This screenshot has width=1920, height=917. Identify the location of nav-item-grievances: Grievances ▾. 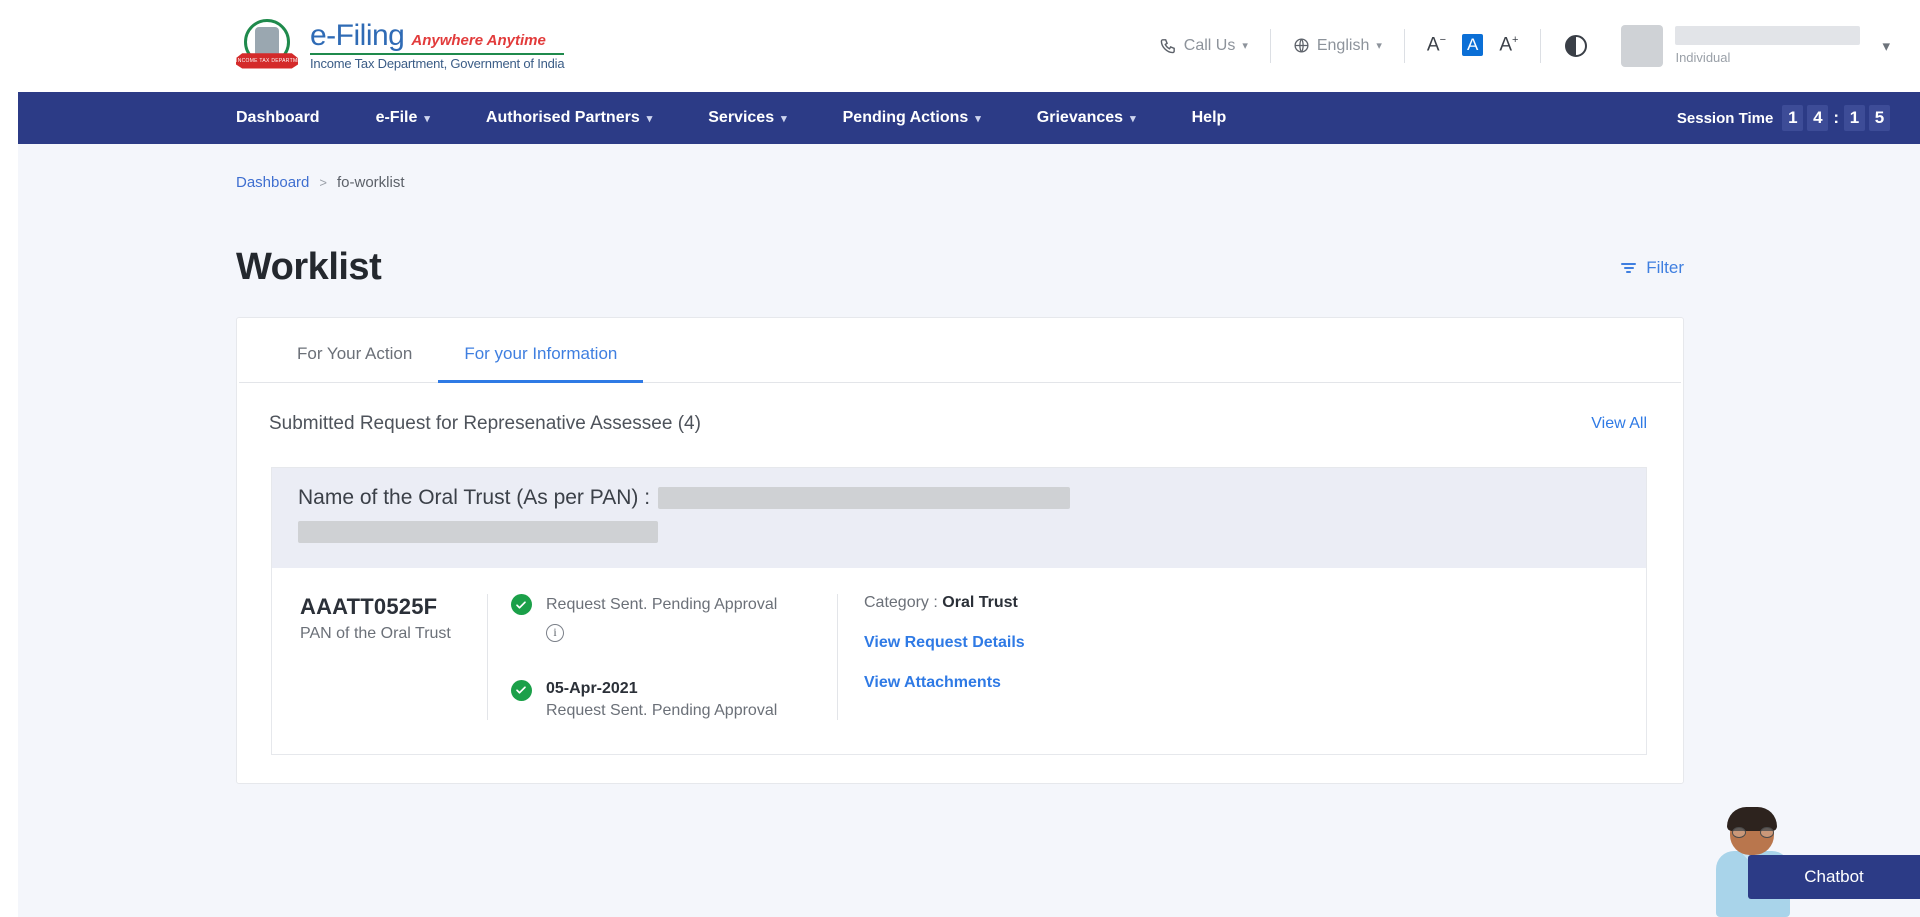
(1086, 118).